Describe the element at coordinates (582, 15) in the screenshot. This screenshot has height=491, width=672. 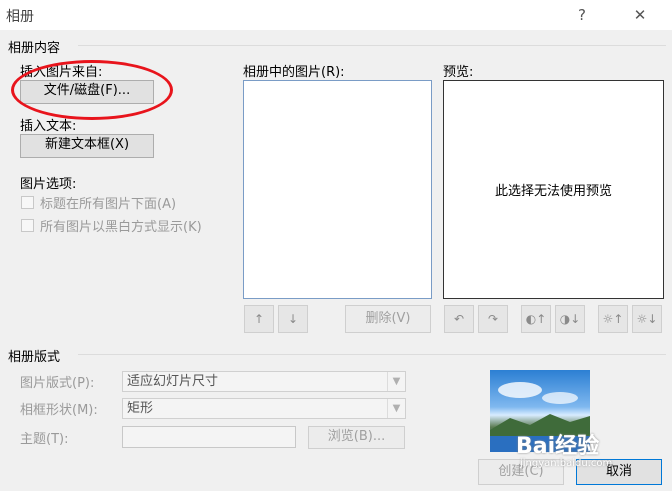
I see `help-button: ?` at that location.